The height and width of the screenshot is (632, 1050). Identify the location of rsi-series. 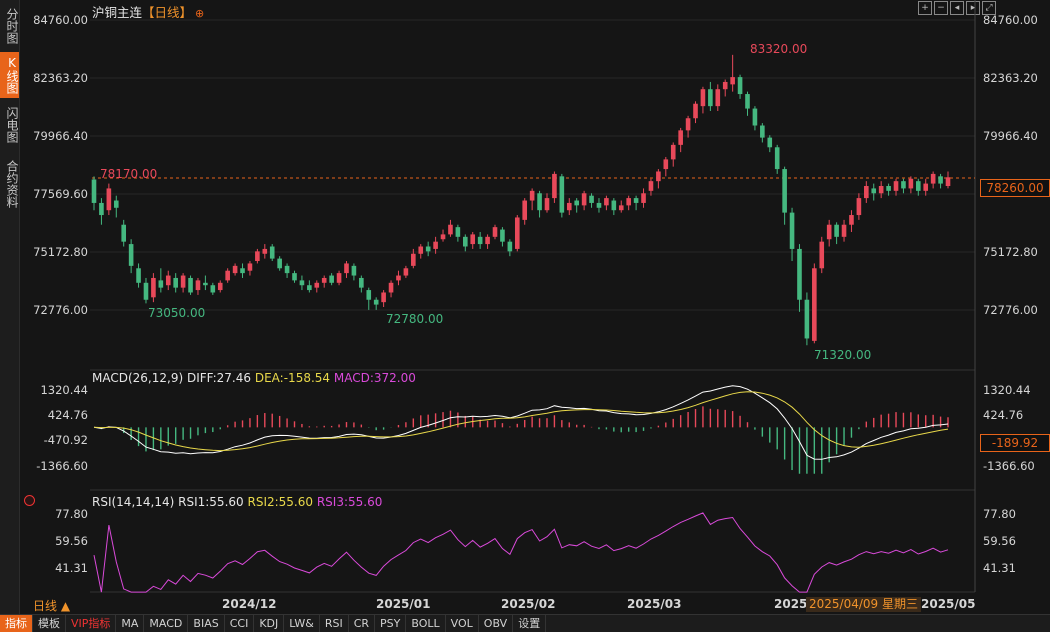
(521, 552).